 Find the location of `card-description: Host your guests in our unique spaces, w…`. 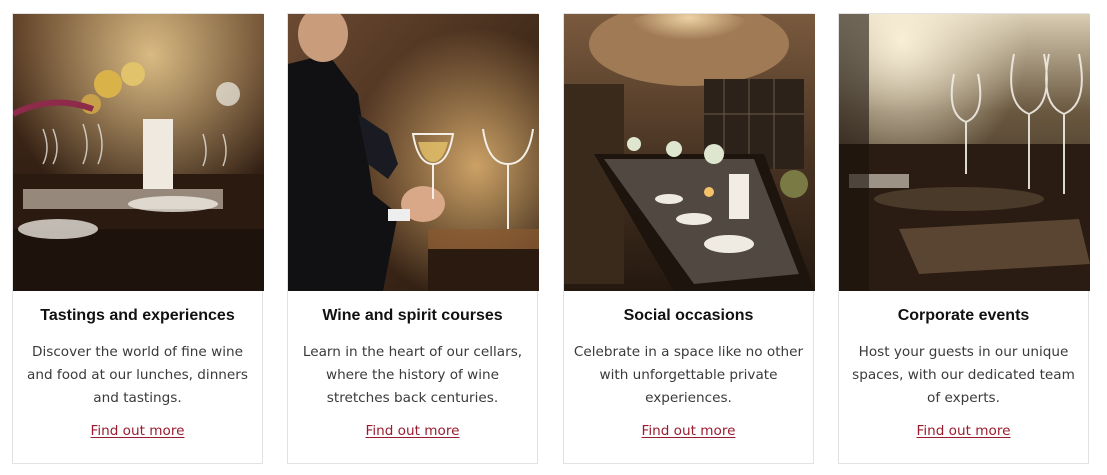

card-description: Host your guests in our unique spaces, w… is located at coordinates (963, 375).